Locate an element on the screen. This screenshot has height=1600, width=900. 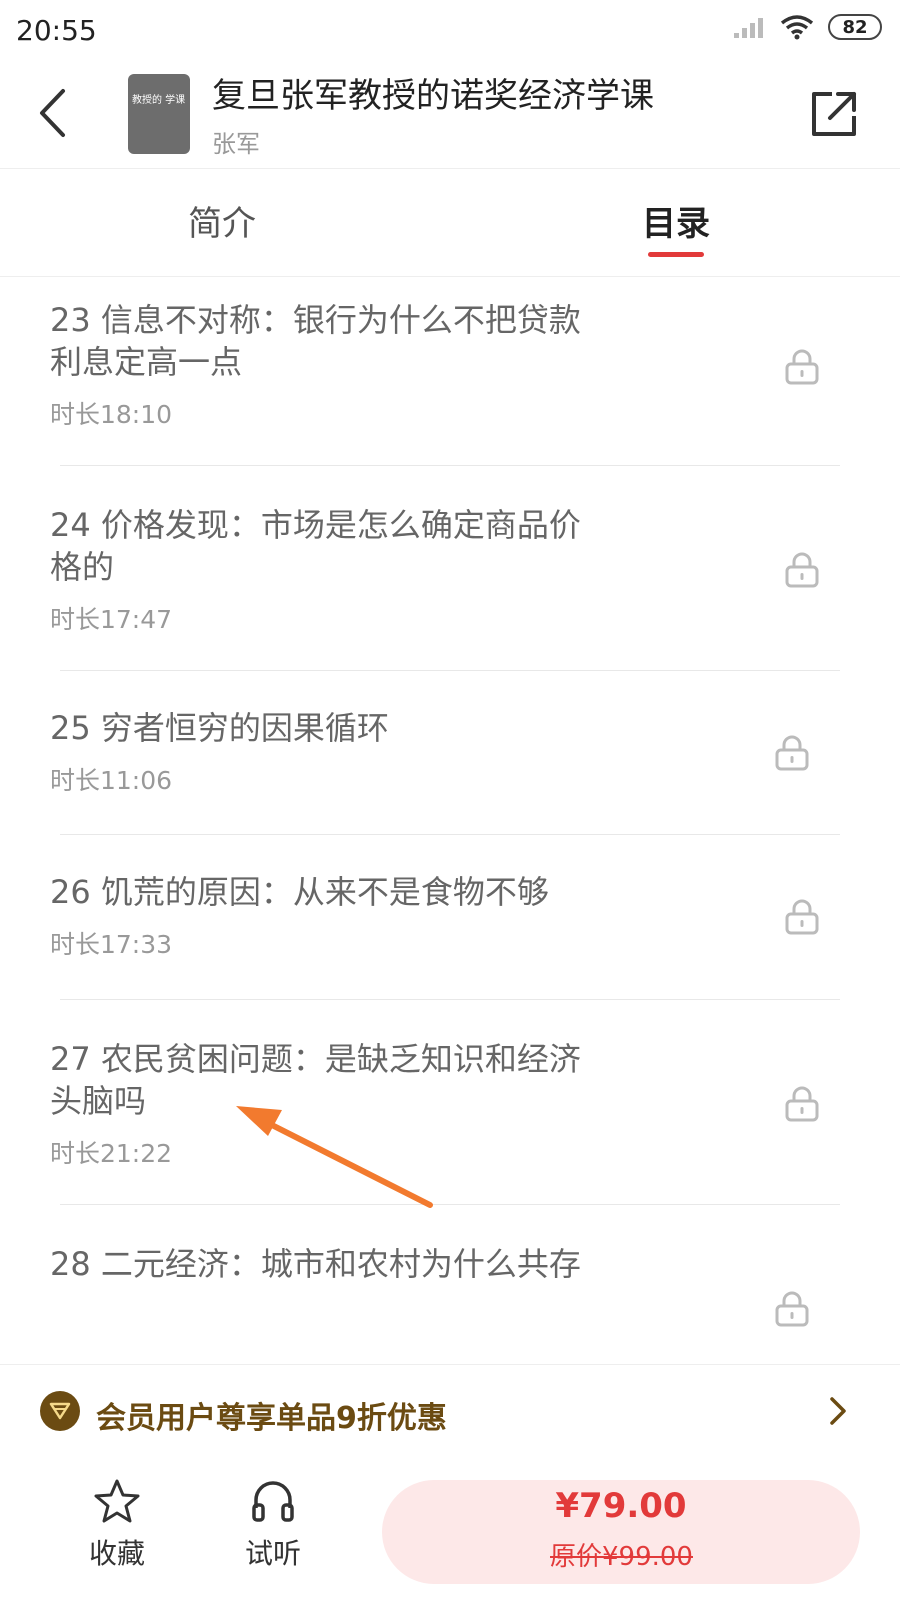
back-button is located at coordinates (52, 113).